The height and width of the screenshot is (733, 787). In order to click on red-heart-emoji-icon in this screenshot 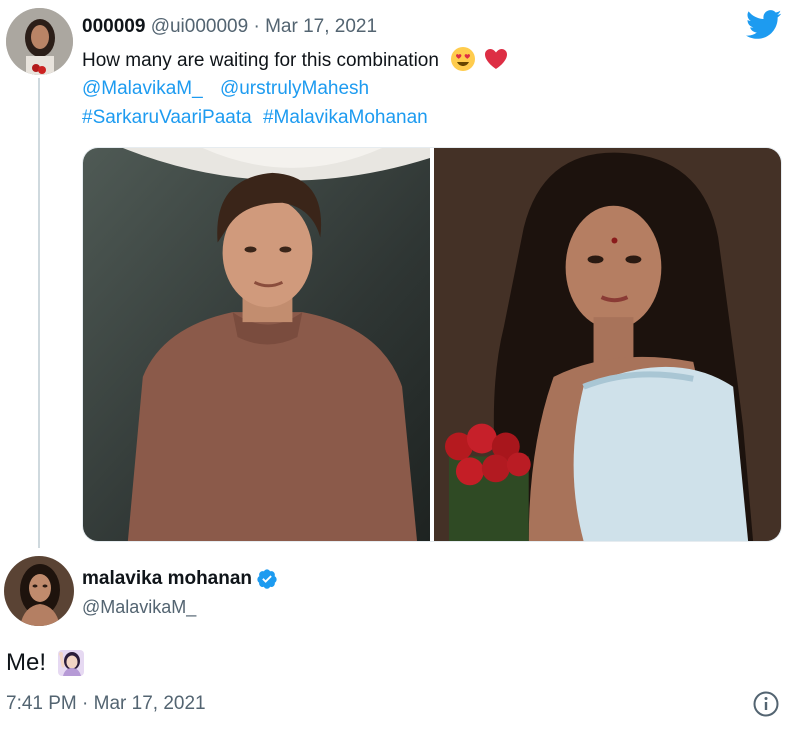, I will do `click(495, 59)`.